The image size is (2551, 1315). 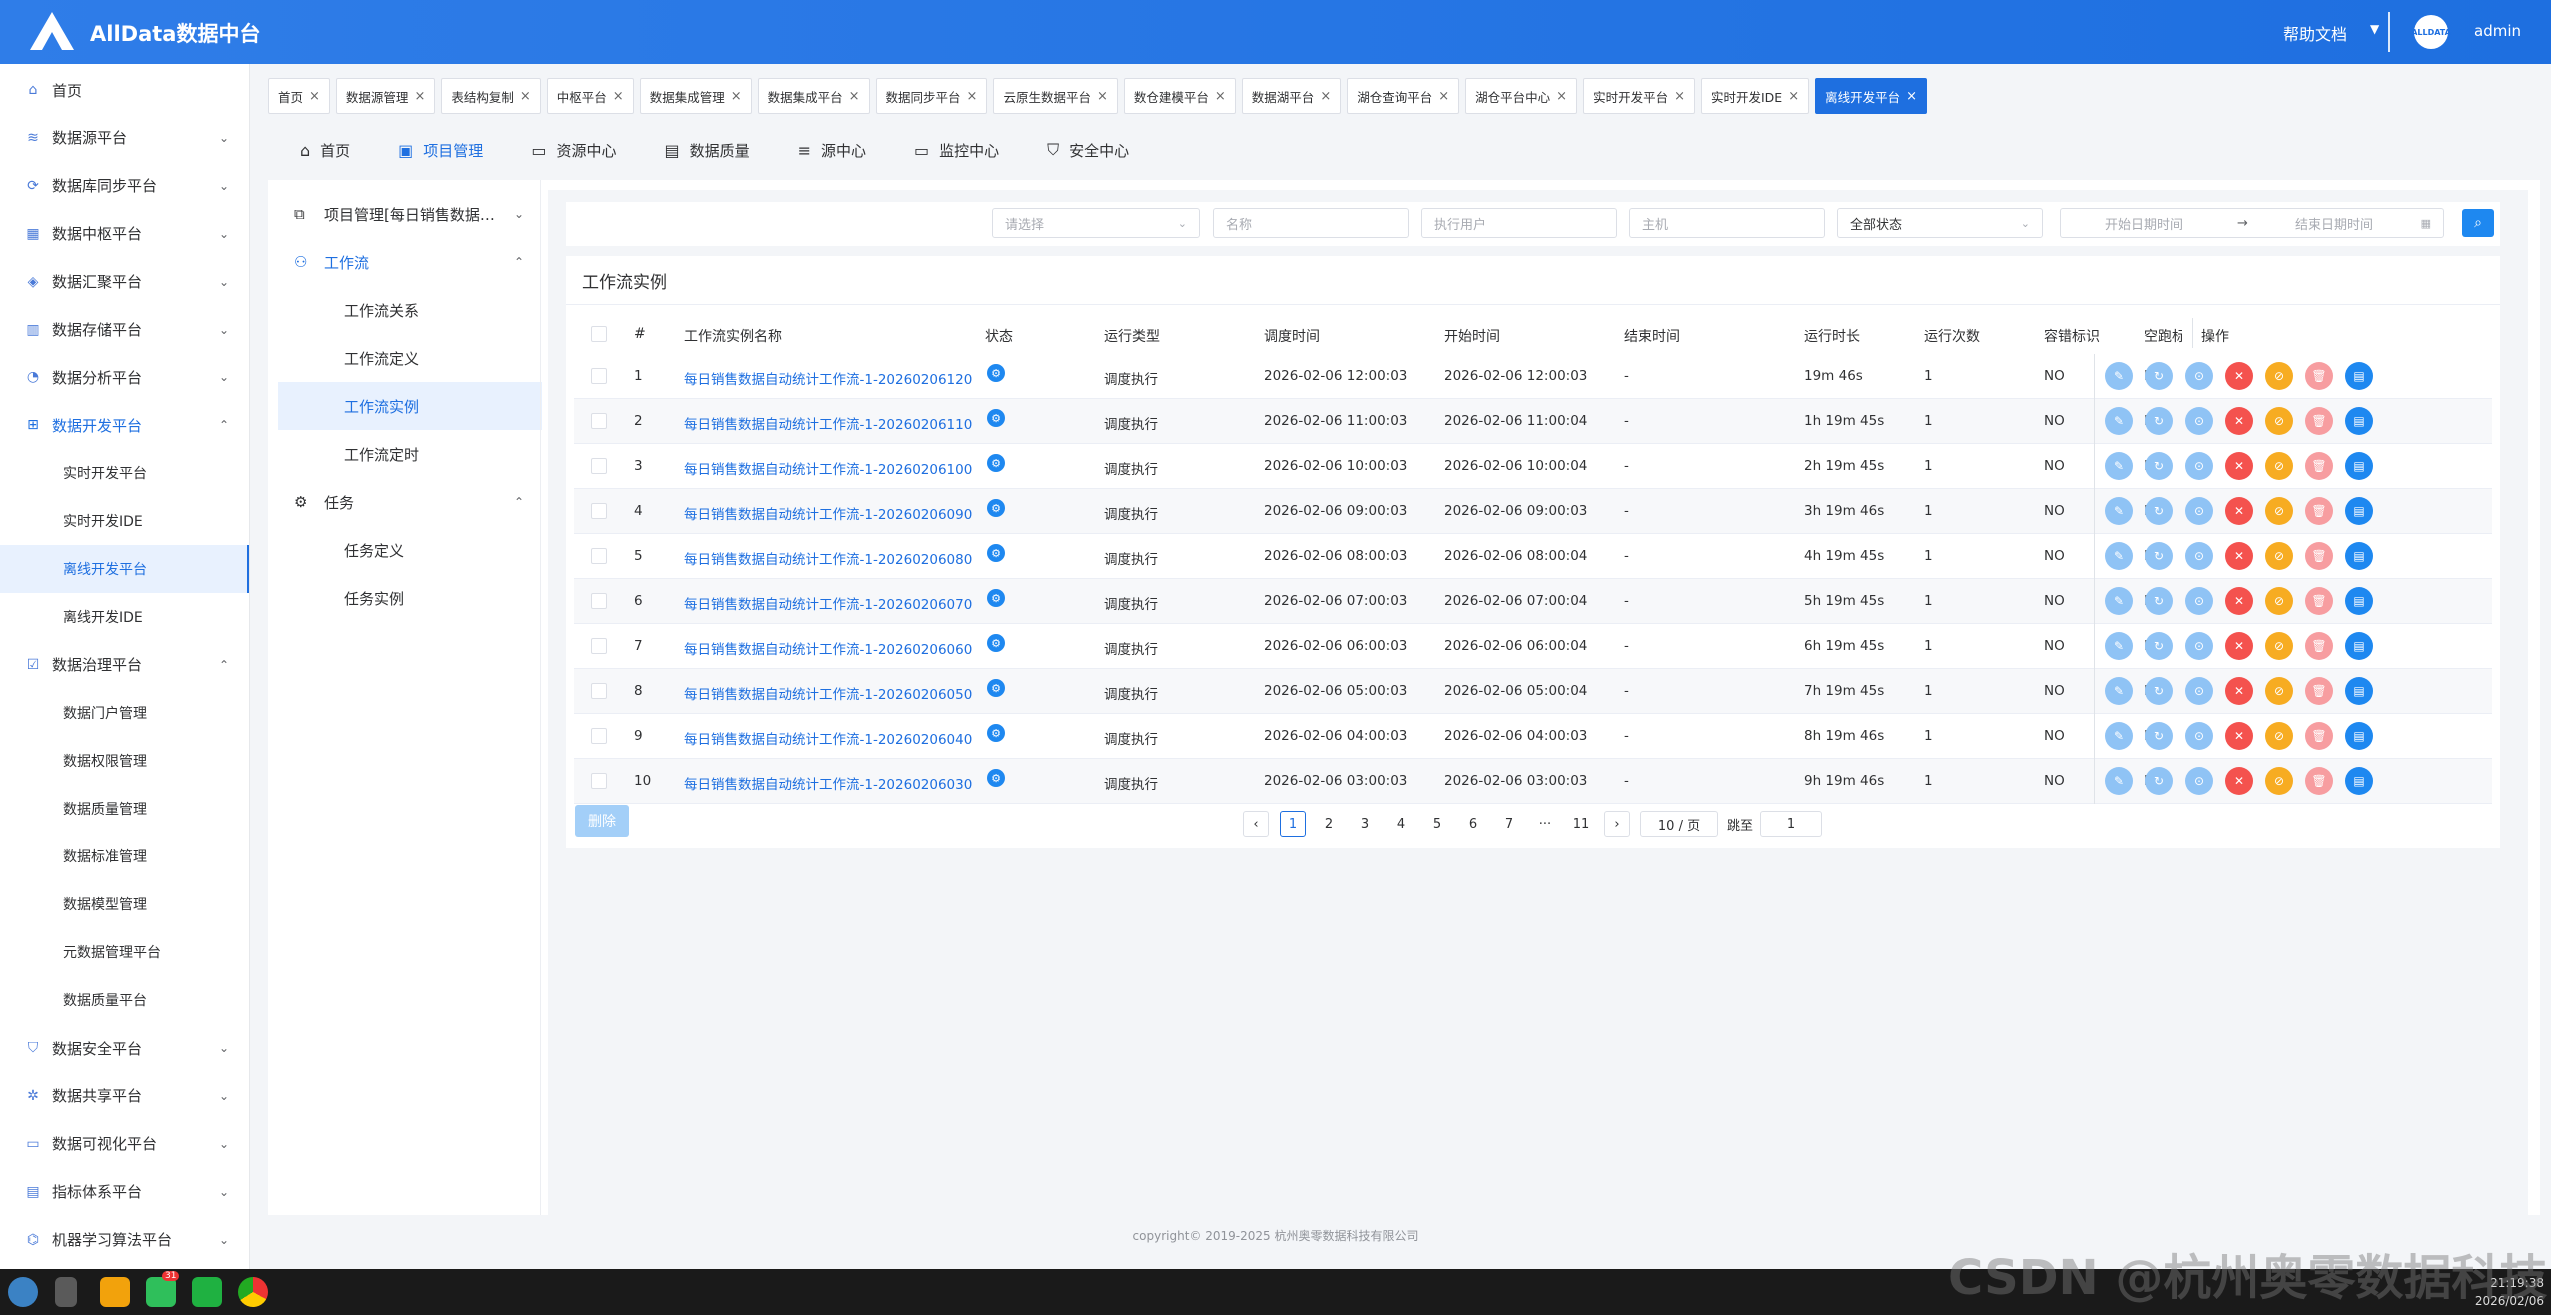 What do you see at coordinates (207, 1292) in the screenshot?
I see `wechat-icon` at bounding box center [207, 1292].